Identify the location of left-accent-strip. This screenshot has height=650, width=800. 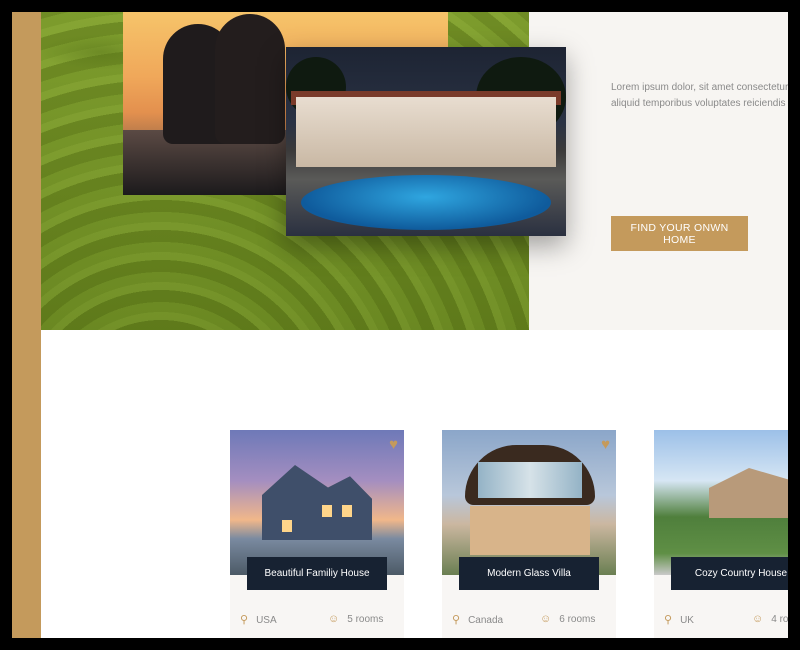
(26, 325).